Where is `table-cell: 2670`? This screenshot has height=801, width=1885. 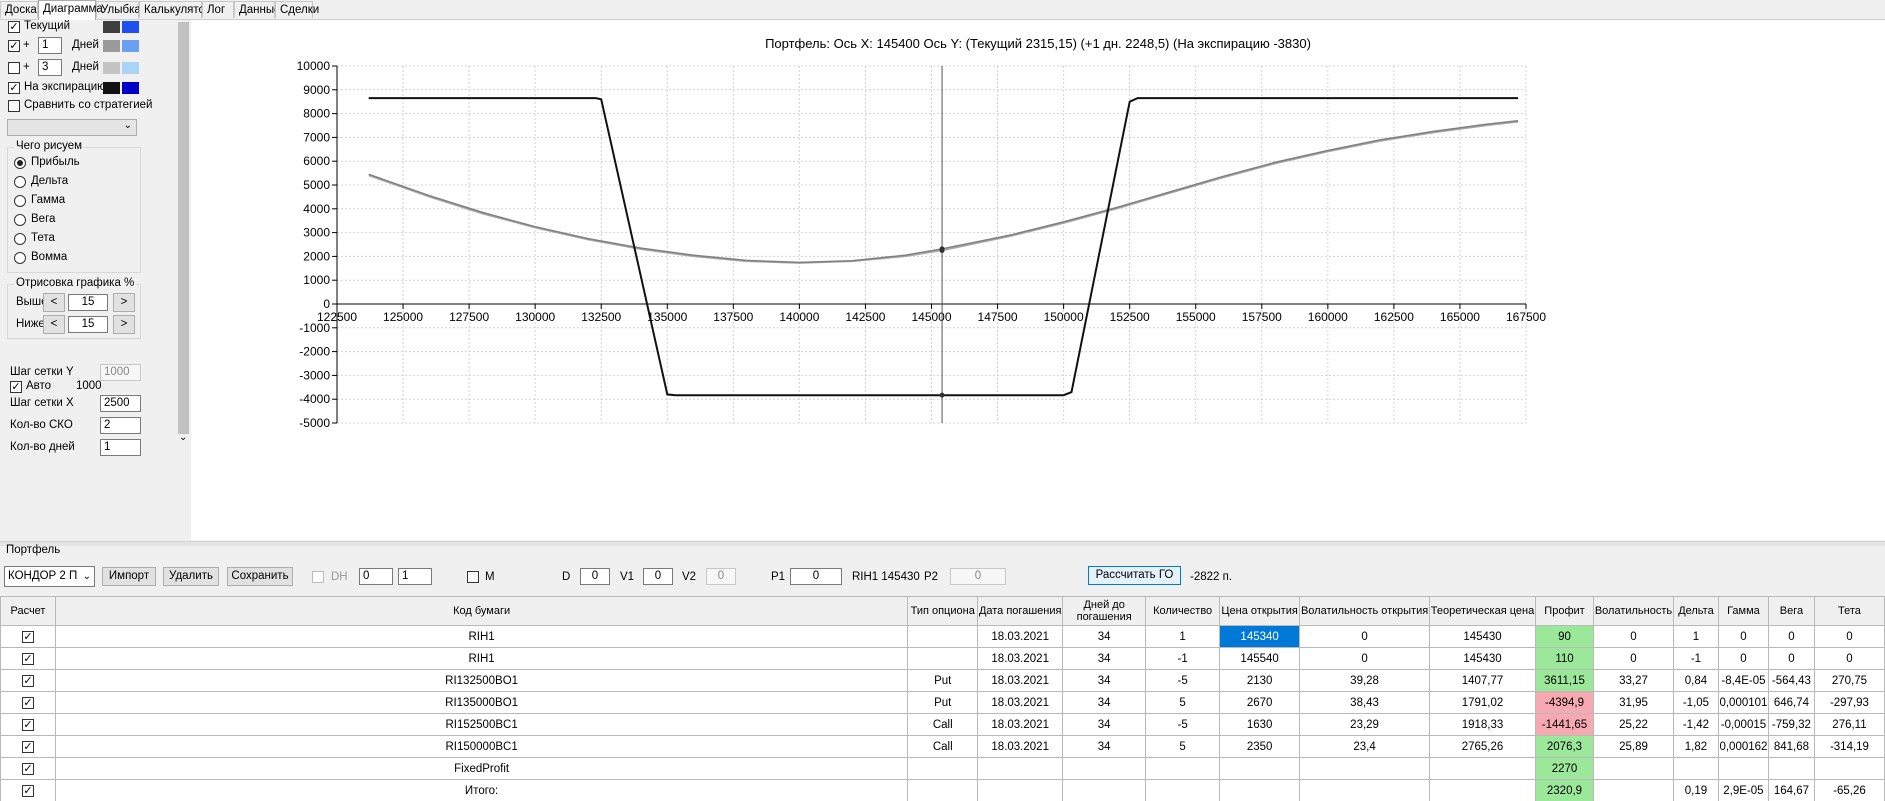
table-cell: 2670 is located at coordinates (1260, 702).